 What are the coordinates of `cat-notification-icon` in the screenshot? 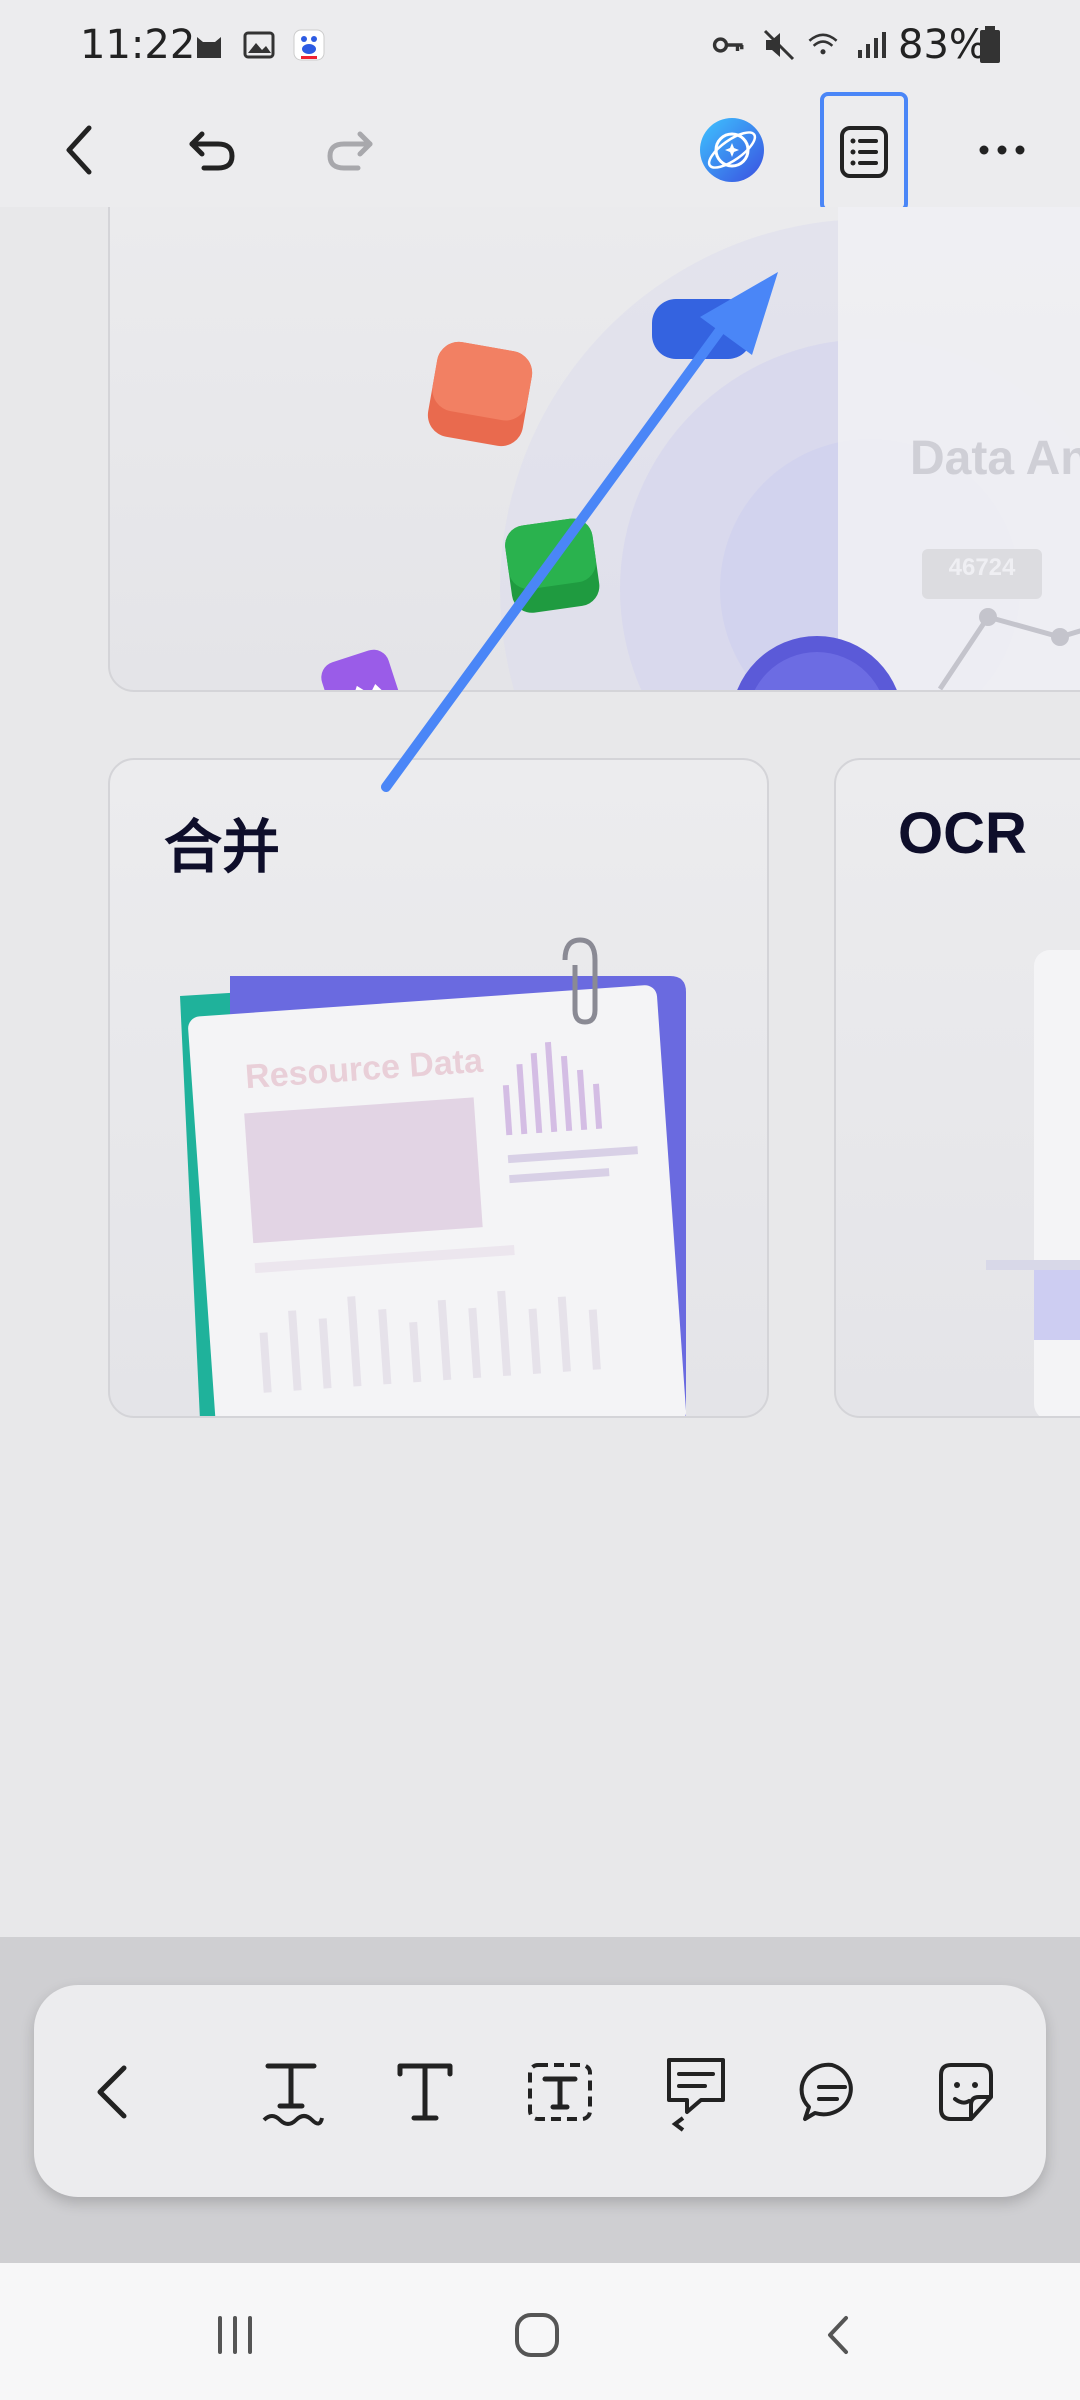 It's located at (209, 47).